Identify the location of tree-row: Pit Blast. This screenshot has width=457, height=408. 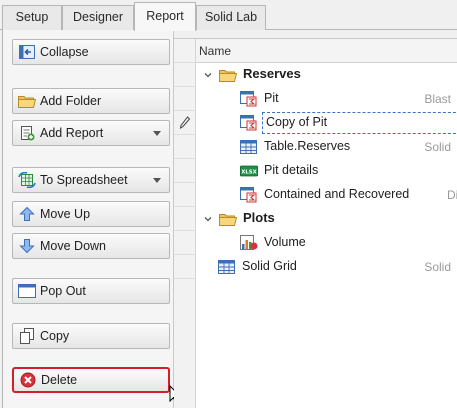
(326, 99).